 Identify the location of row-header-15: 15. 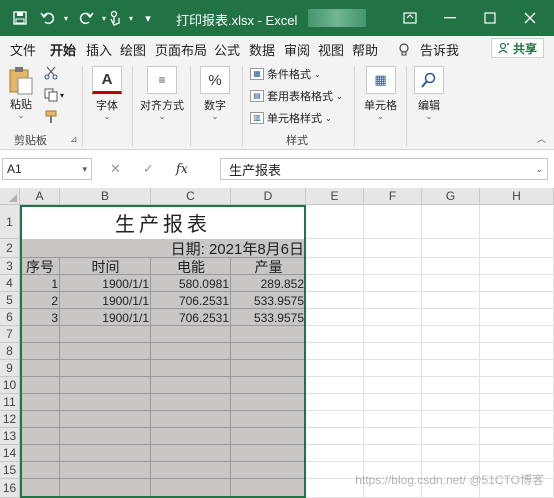
(10, 470).